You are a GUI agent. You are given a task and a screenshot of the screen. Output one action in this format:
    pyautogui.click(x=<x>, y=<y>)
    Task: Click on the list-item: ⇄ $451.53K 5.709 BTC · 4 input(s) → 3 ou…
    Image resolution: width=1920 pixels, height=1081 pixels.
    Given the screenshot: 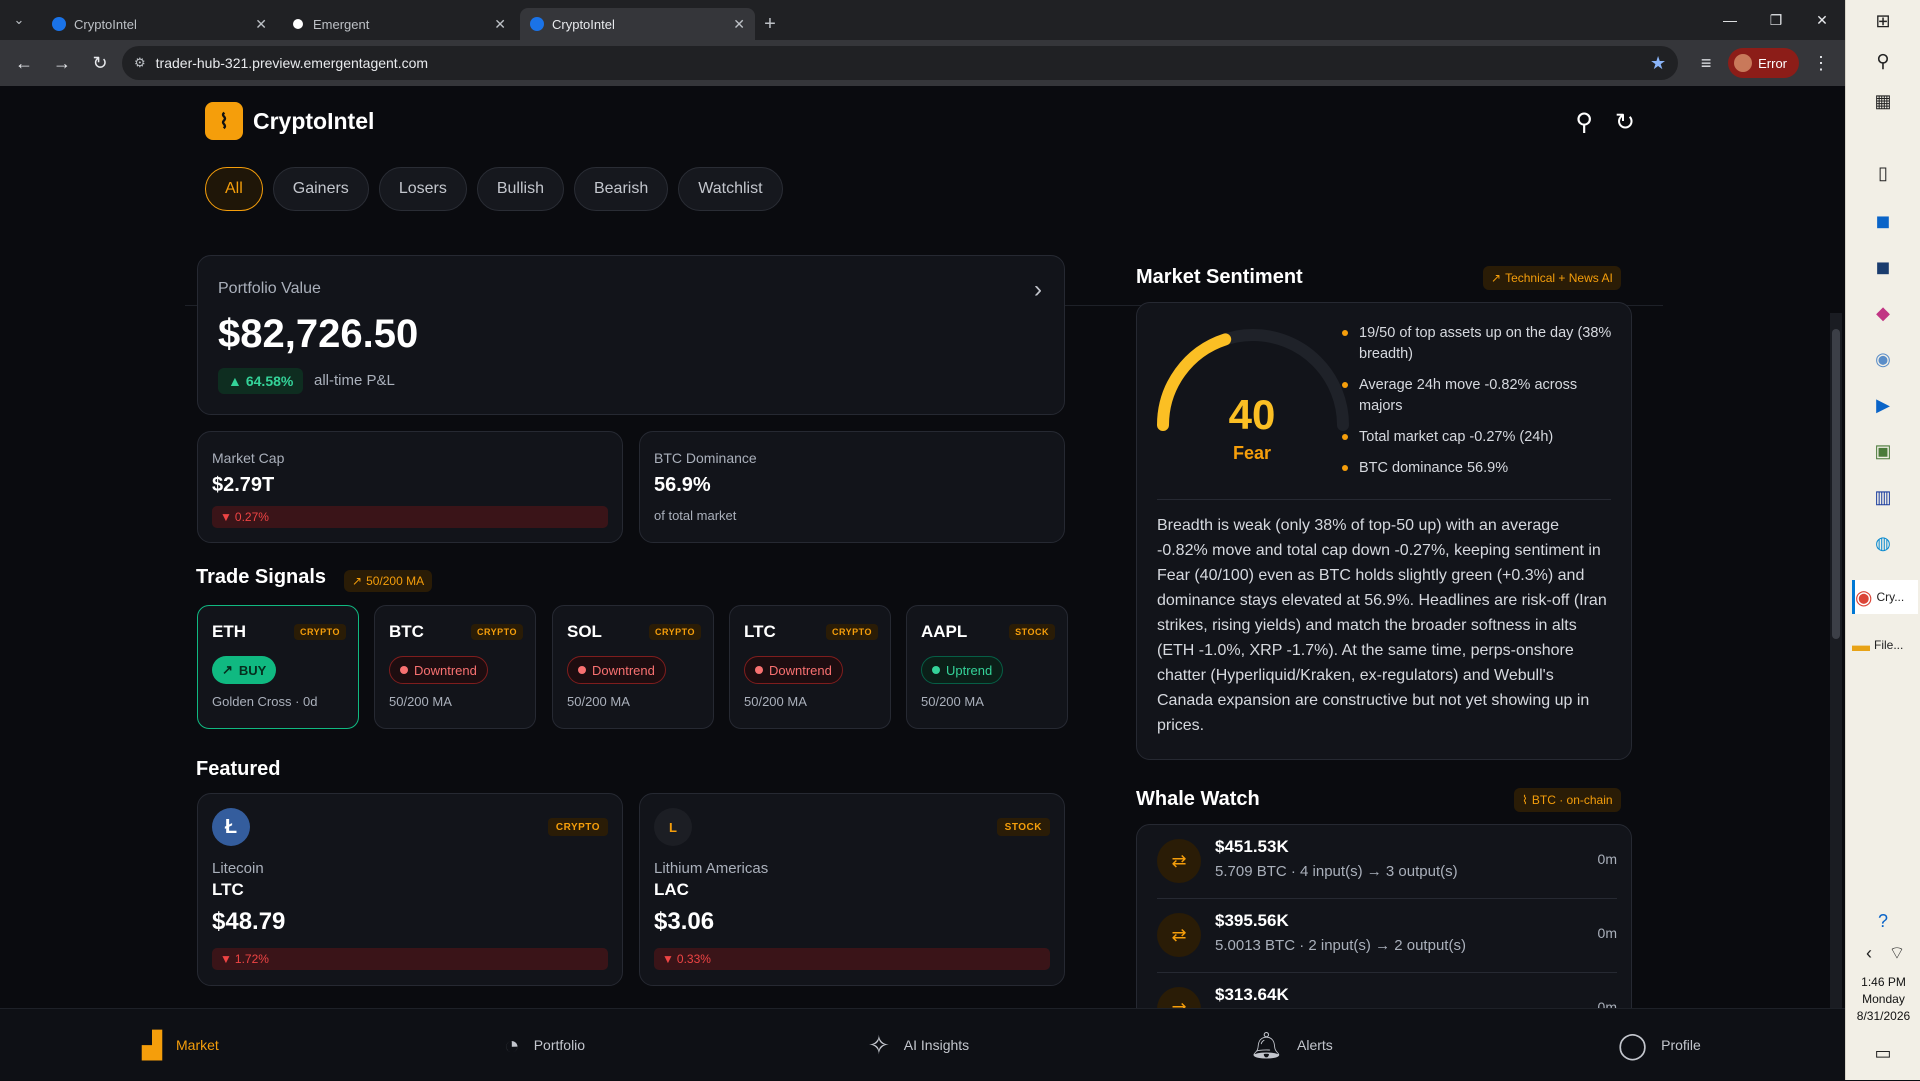 What is the action you would take?
    pyautogui.click(x=1387, y=862)
    